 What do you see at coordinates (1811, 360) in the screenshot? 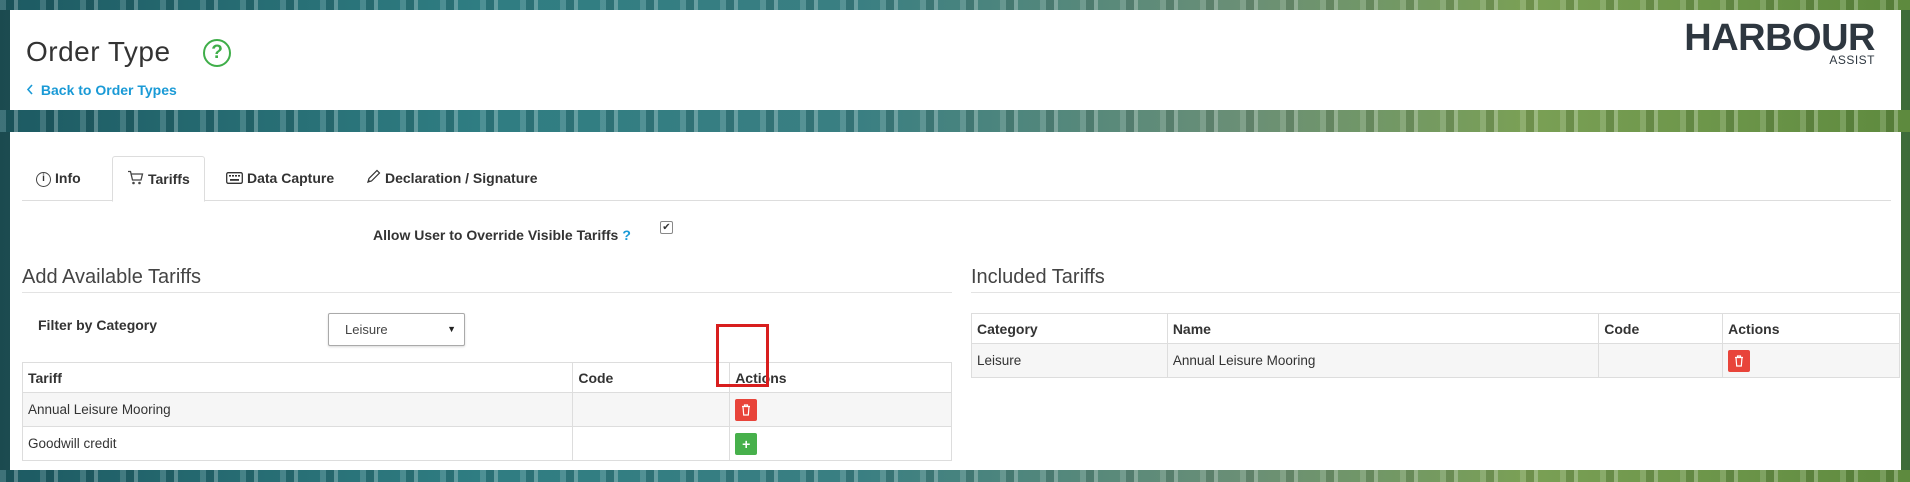
I see `actions-cell` at bounding box center [1811, 360].